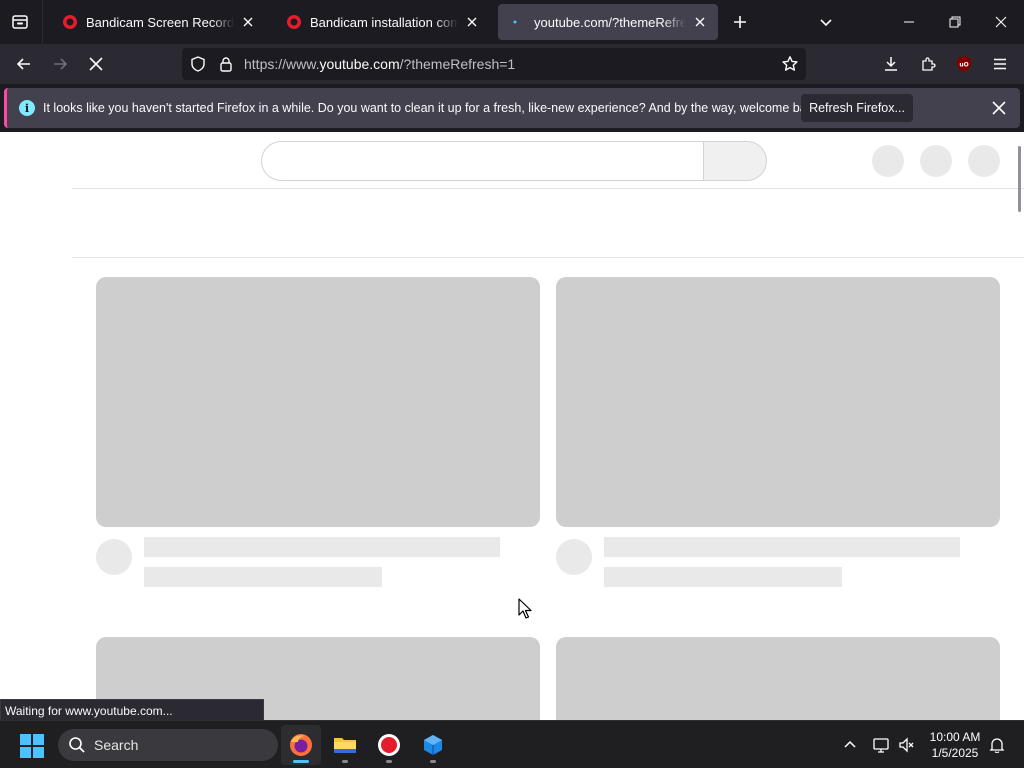 The height and width of the screenshot is (768, 1024). Describe the element at coordinates (282, 64) in the screenshot. I see `url-prefix: https://www.` at that location.